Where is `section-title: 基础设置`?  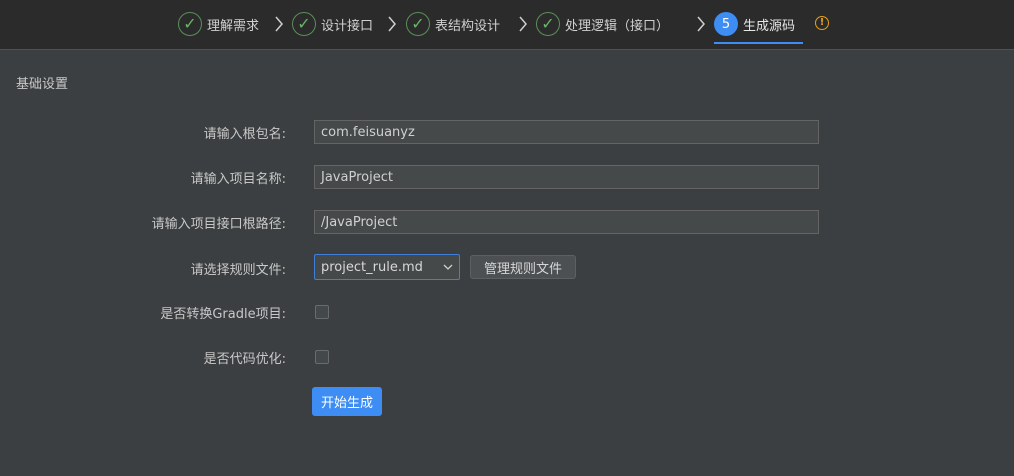 section-title: 基础设置 is located at coordinates (42, 84).